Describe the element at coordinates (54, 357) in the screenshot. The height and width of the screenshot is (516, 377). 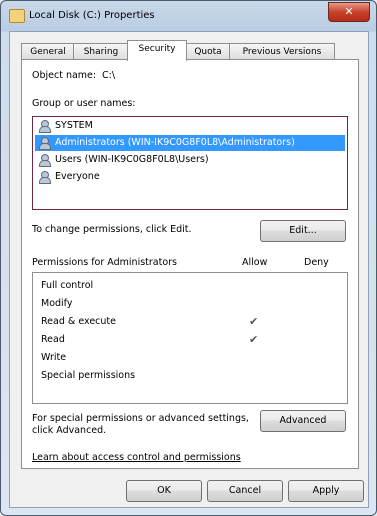
I see `permission-name: Write` at that location.